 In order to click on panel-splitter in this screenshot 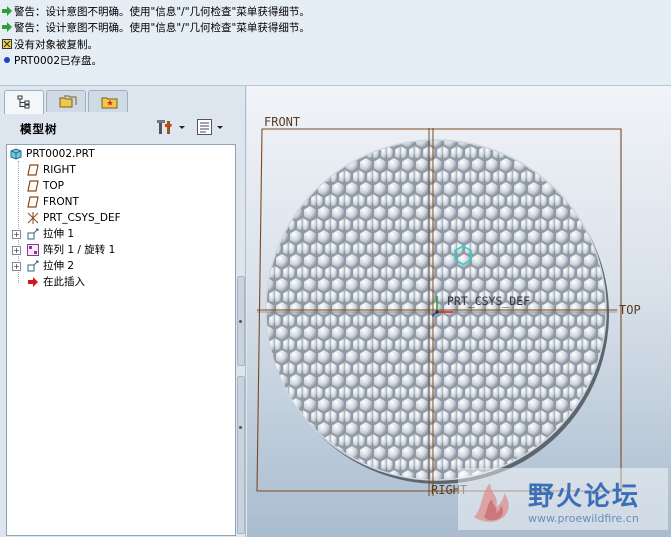, I will do `click(241, 406)`.